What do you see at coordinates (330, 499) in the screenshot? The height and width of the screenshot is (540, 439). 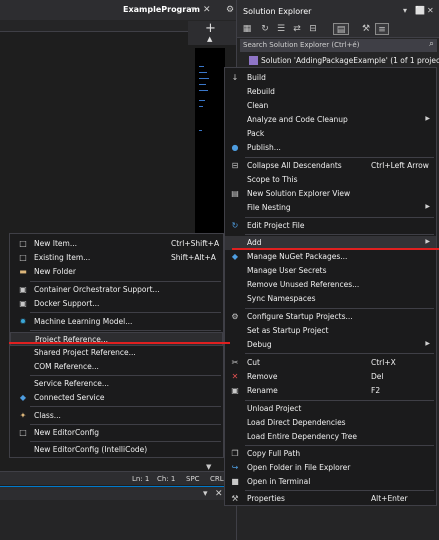 I see `menu-item-properties: ⚒ Properties Alt+Enter` at bounding box center [330, 499].